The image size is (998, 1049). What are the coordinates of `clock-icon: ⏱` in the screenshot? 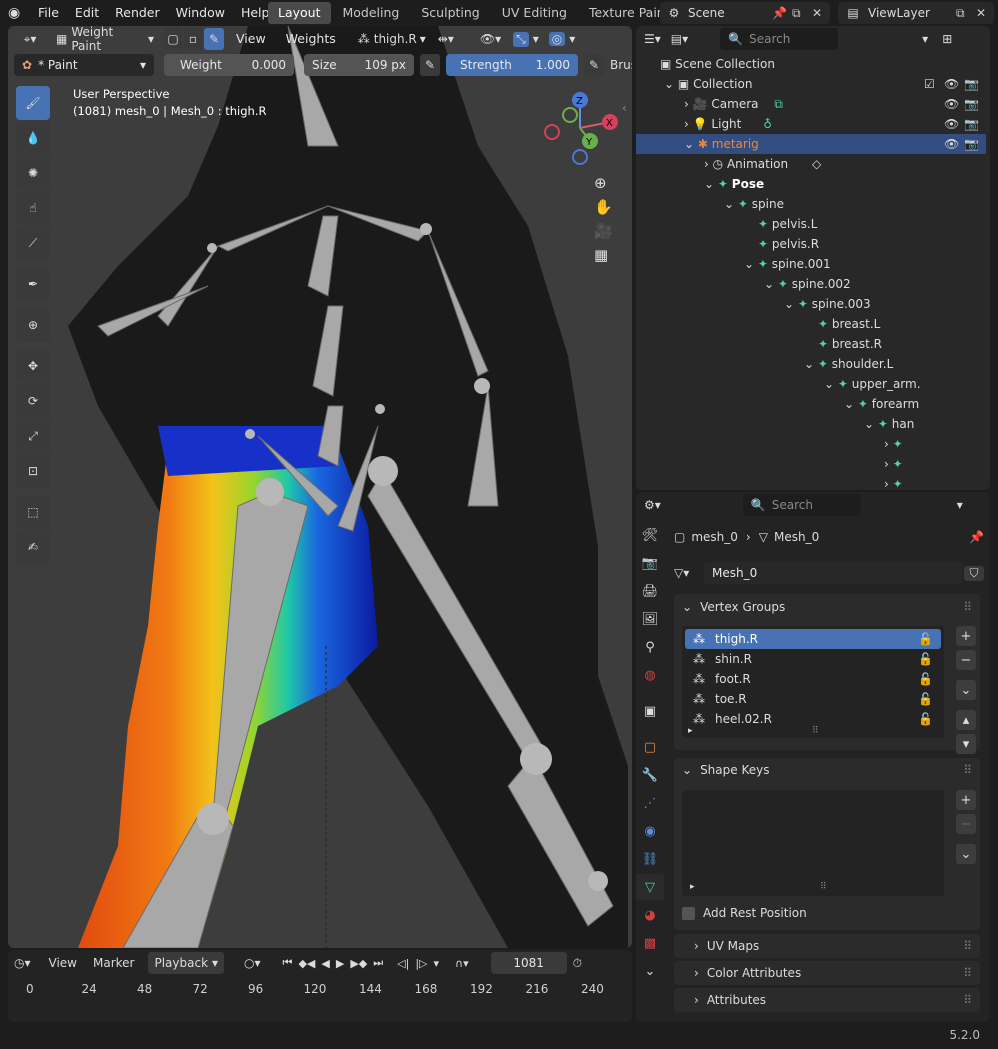 It's located at (577, 963).